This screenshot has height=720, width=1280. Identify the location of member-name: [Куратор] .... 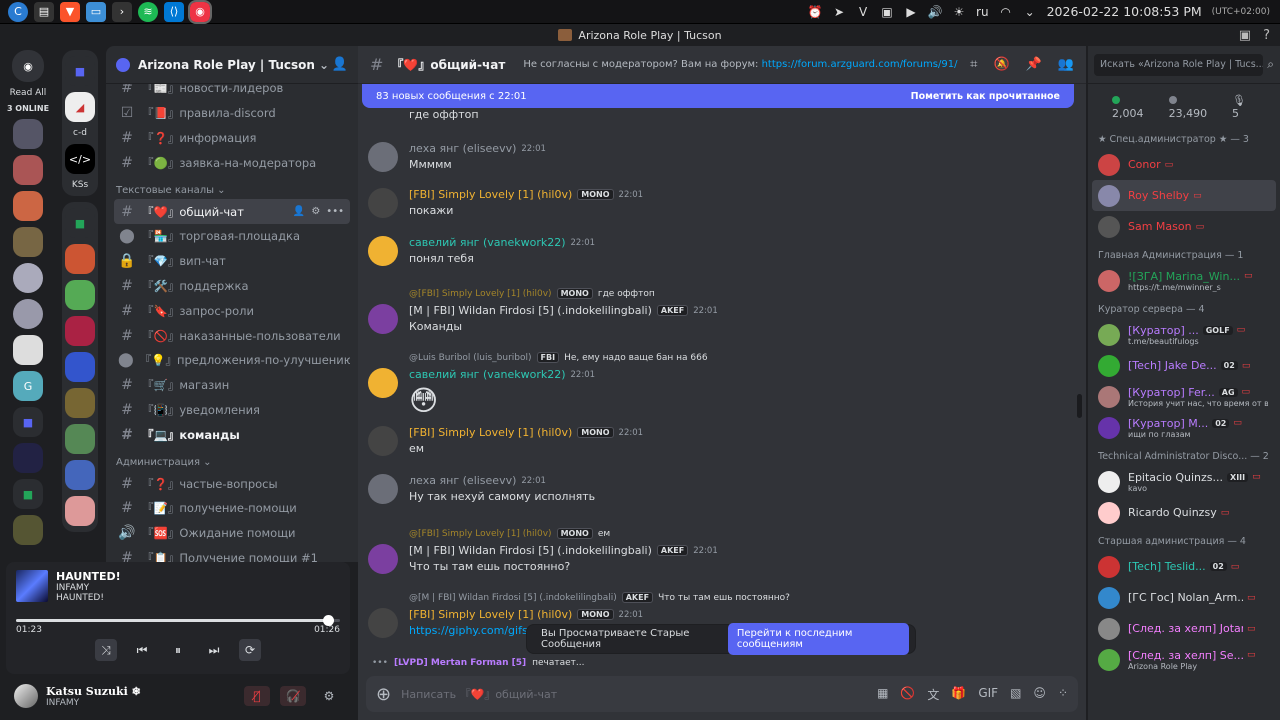
(1163, 330).